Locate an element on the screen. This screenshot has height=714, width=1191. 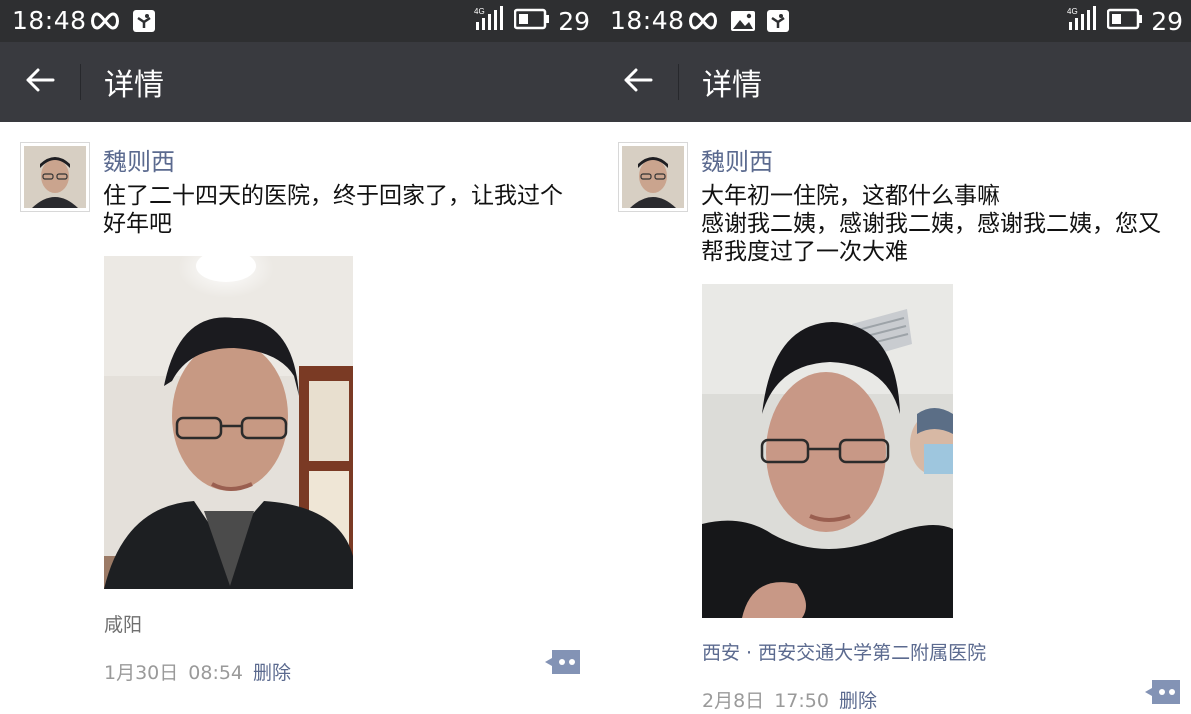
post-time: 17:50 is located at coordinates (801, 701).